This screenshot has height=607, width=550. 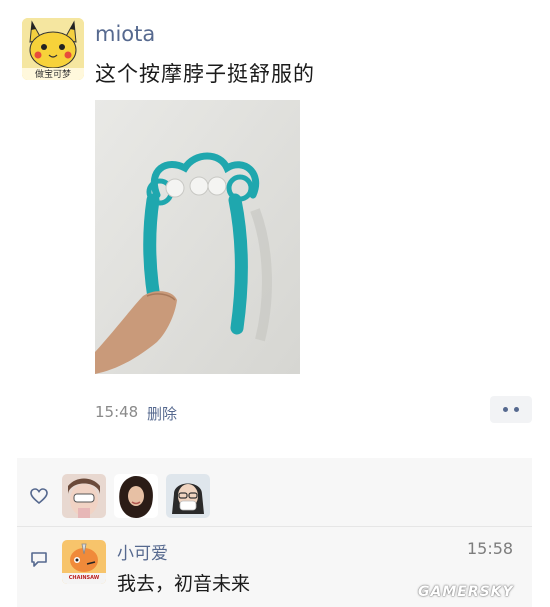 I want to click on post-text: 这个按摩脖子挺舒服的, so click(x=205, y=74).